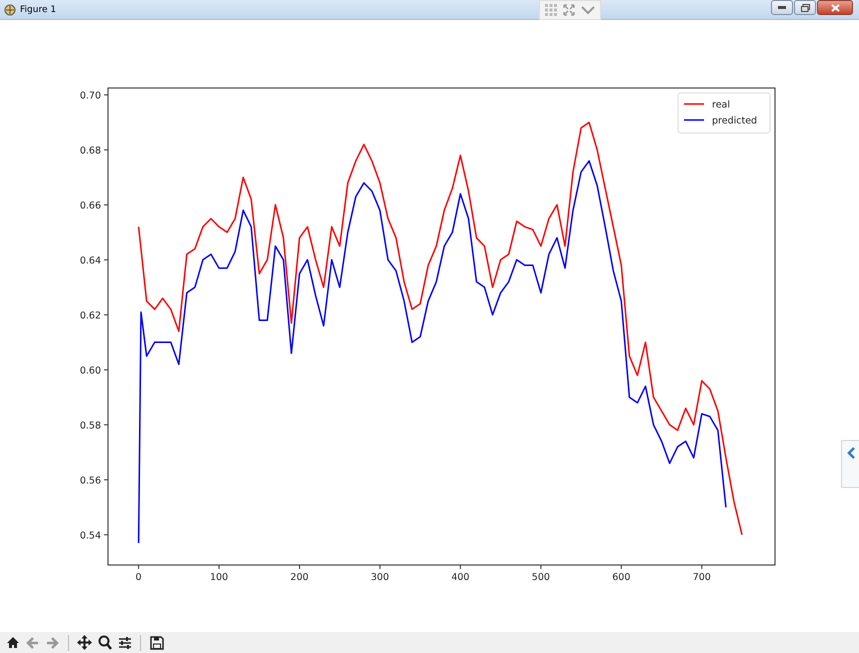 The width and height of the screenshot is (859, 653). I want to click on snap-widget, so click(570, 10).